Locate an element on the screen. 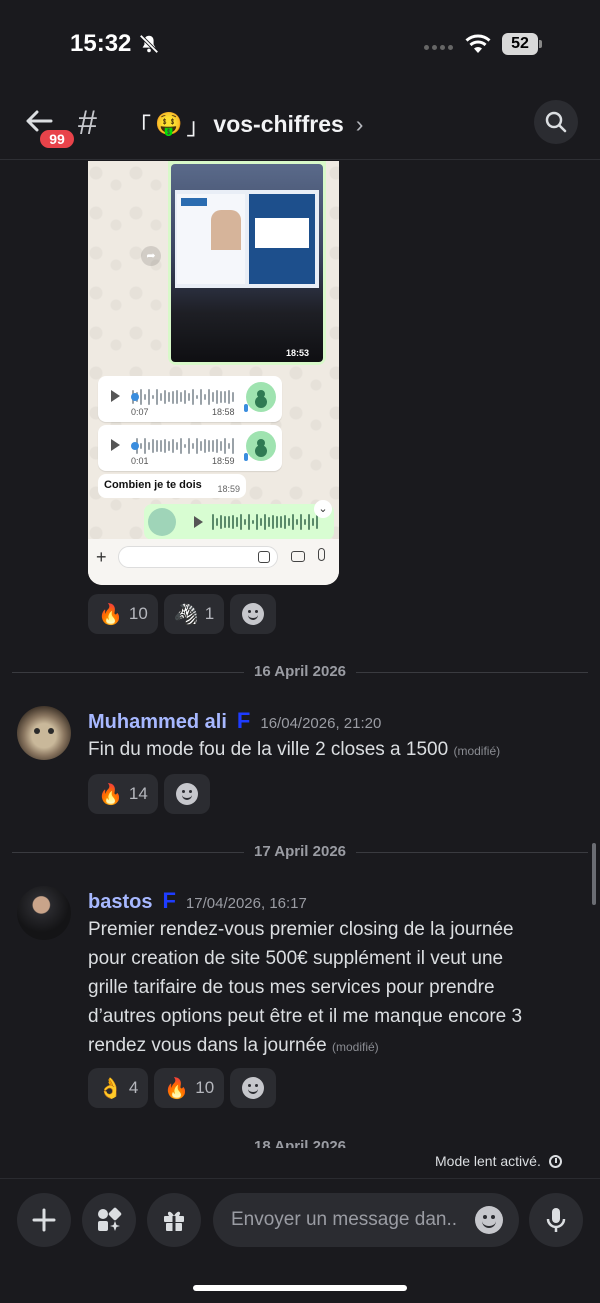  date-divider: 18 April 2026 is located at coordinates (300, 1143).